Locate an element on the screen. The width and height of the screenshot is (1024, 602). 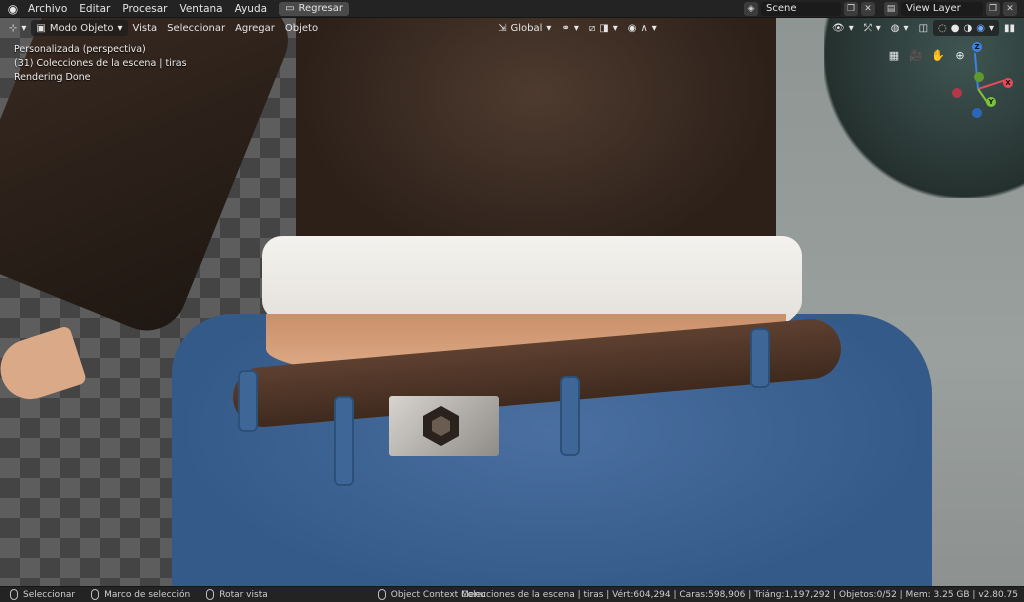
mode-dropdown: ▣ Modo Objeto ▾ is located at coordinates (79, 28).